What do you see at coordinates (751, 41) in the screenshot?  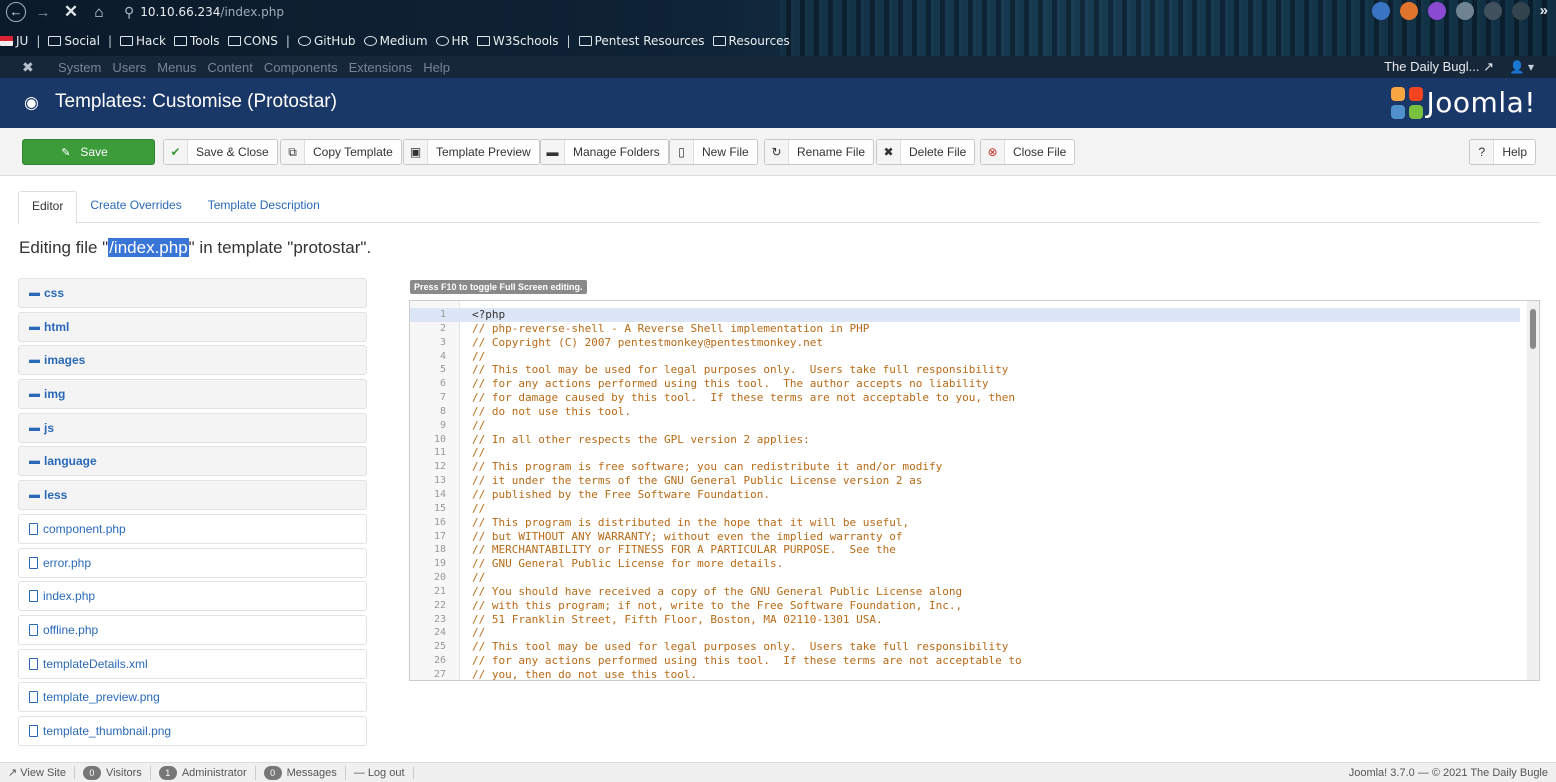 I see `bookmark-folder-resources: Resources` at bounding box center [751, 41].